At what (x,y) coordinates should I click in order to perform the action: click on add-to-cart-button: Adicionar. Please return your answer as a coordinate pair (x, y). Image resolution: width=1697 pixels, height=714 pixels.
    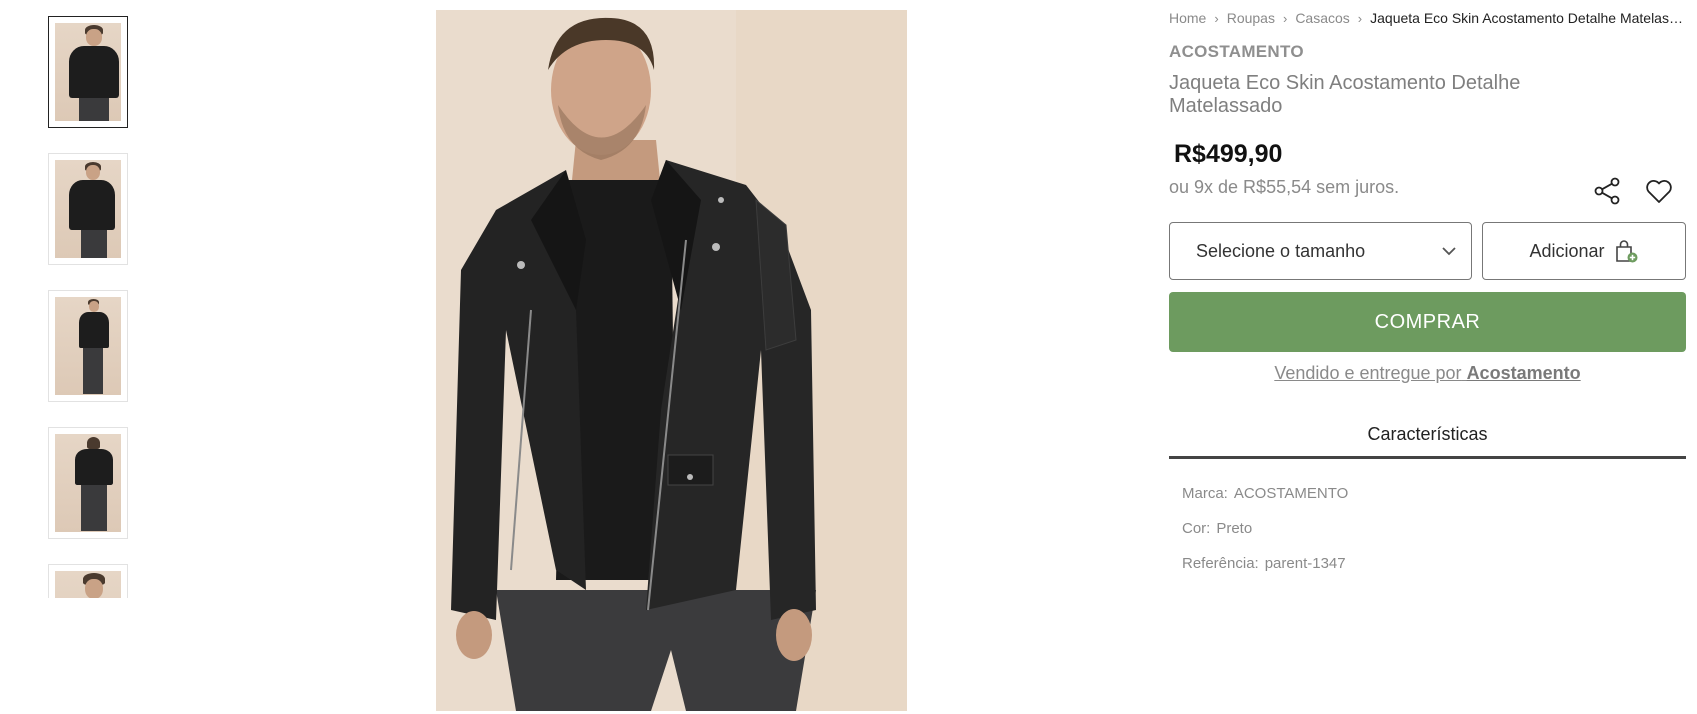
    Looking at the image, I should click on (1584, 251).